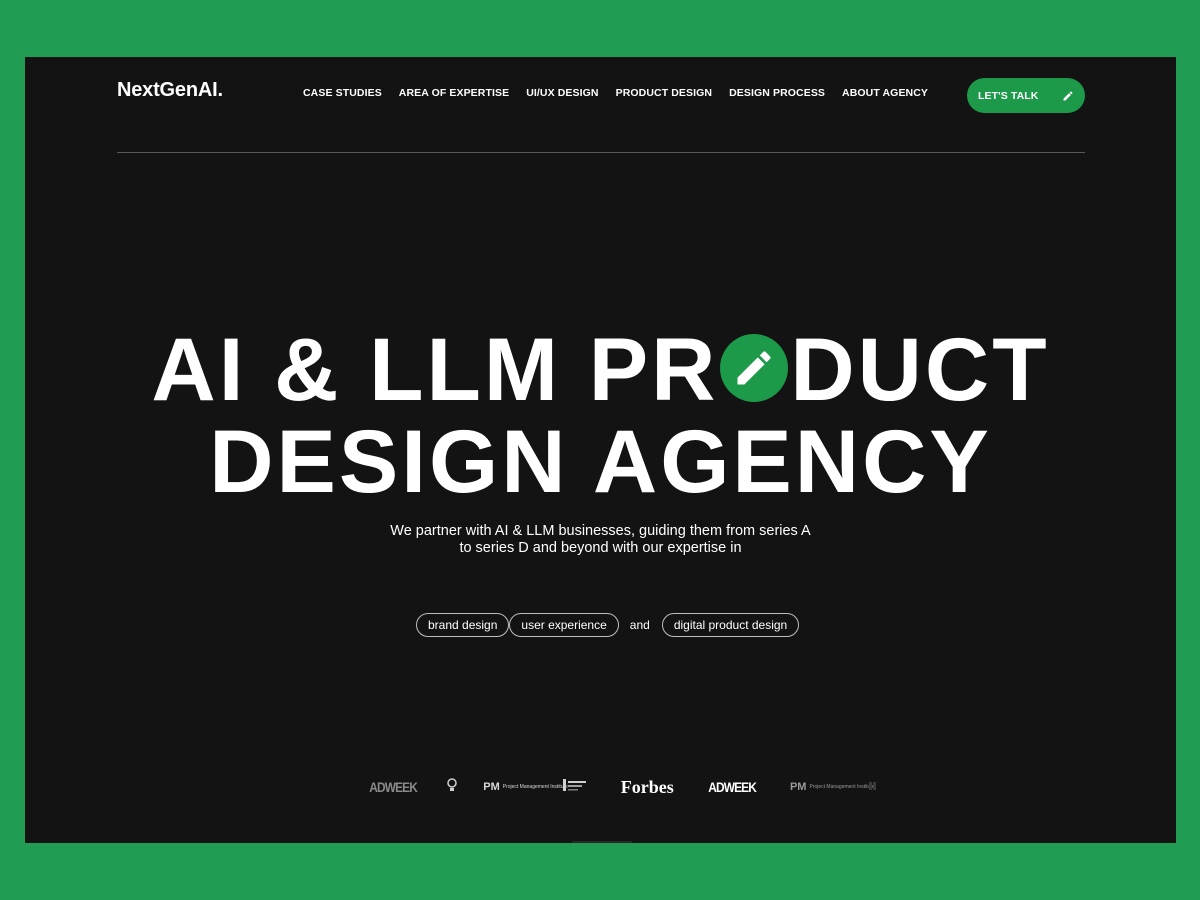  Describe the element at coordinates (170, 90) in the screenshot. I see `brand-logo: NextGenAI.` at that location.